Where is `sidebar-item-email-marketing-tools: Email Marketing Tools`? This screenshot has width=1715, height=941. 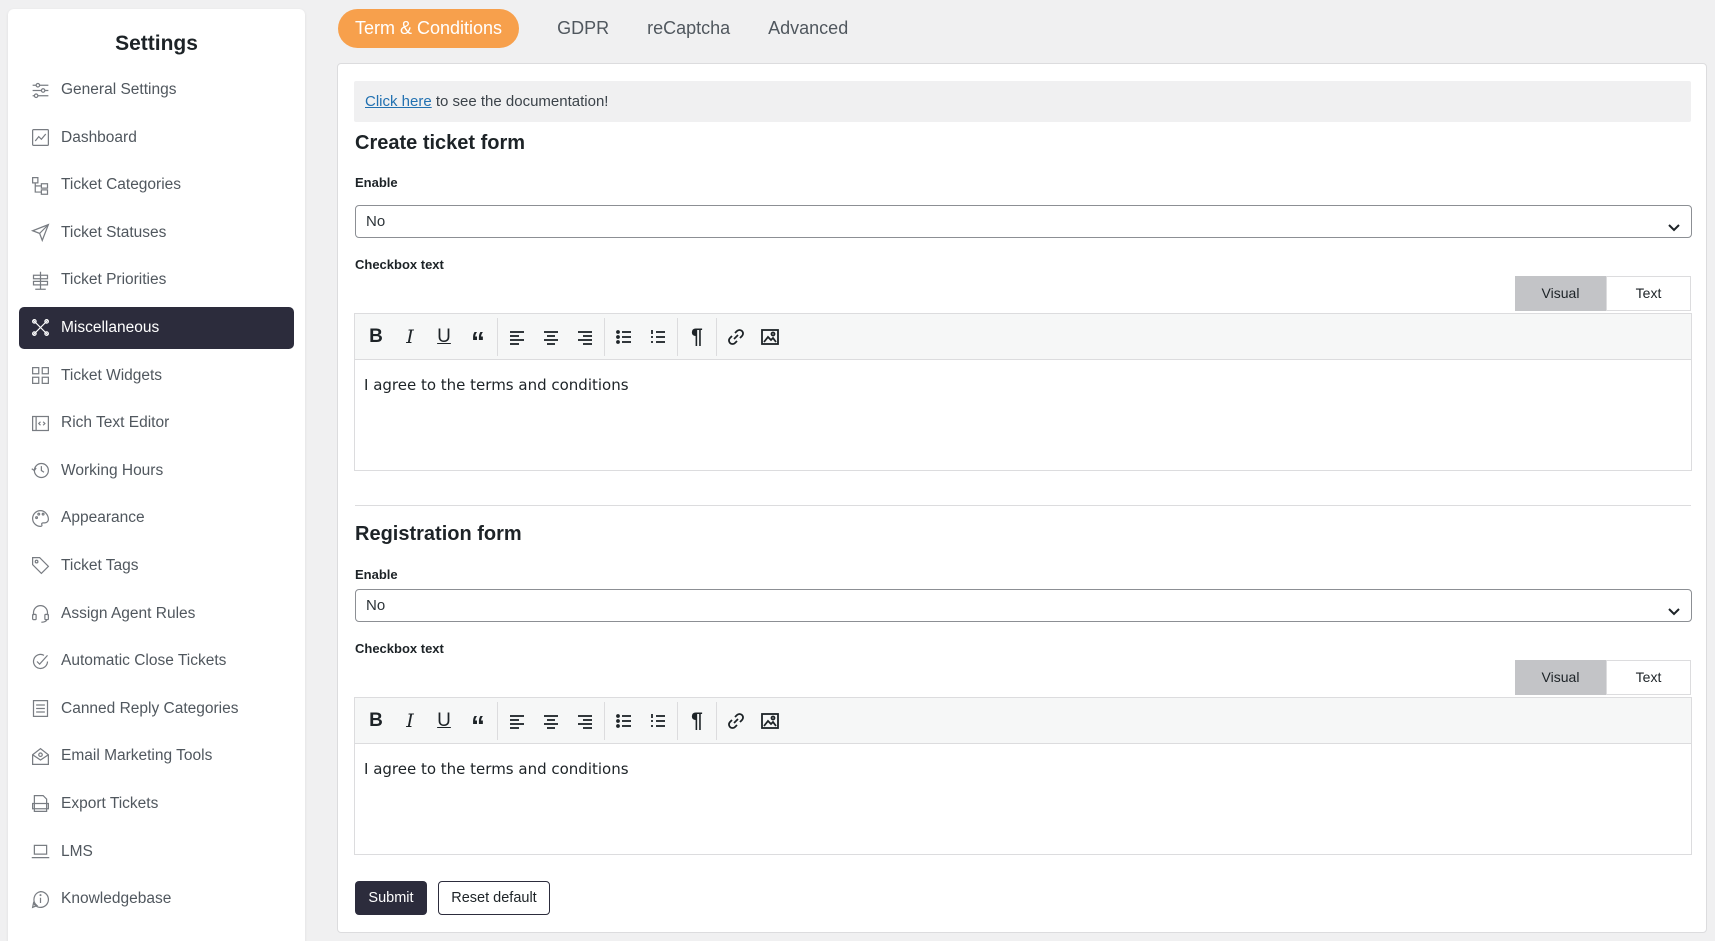
sidebar-item-email-marketing-tools: Email Marketing Tools is located at coordinates (156, 756).